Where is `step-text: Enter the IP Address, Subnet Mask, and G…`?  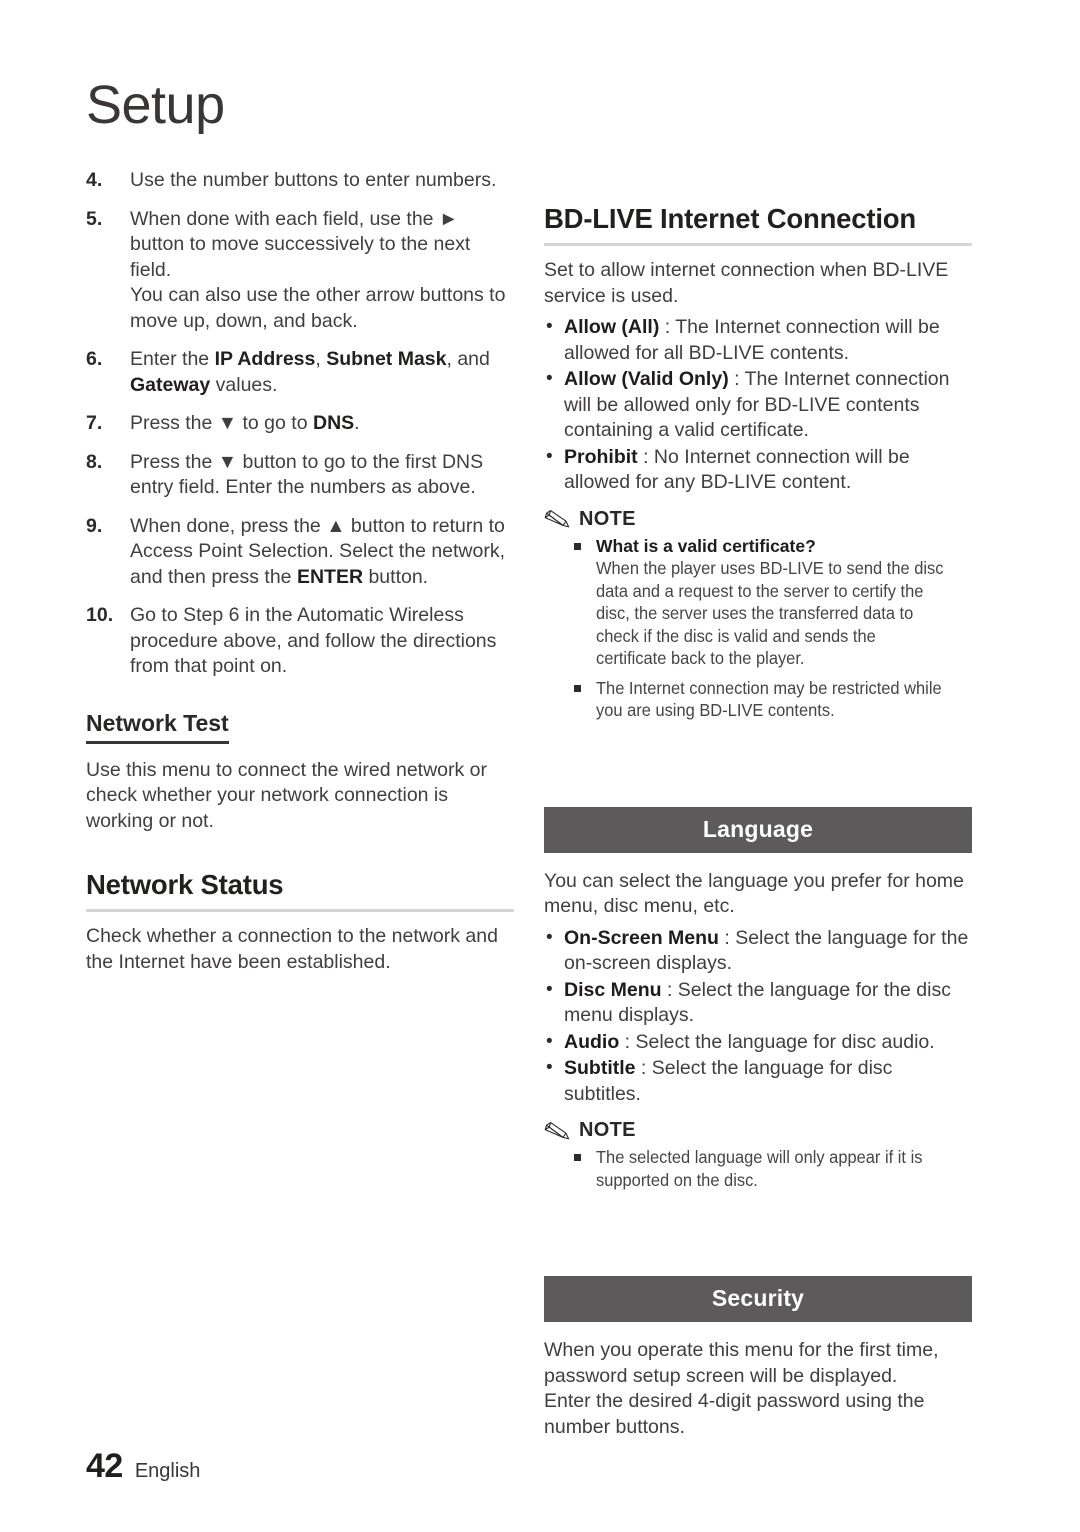 step-text: Enter the IP Address, Subnet Mask, and G… is located at coordinates (310, 372).